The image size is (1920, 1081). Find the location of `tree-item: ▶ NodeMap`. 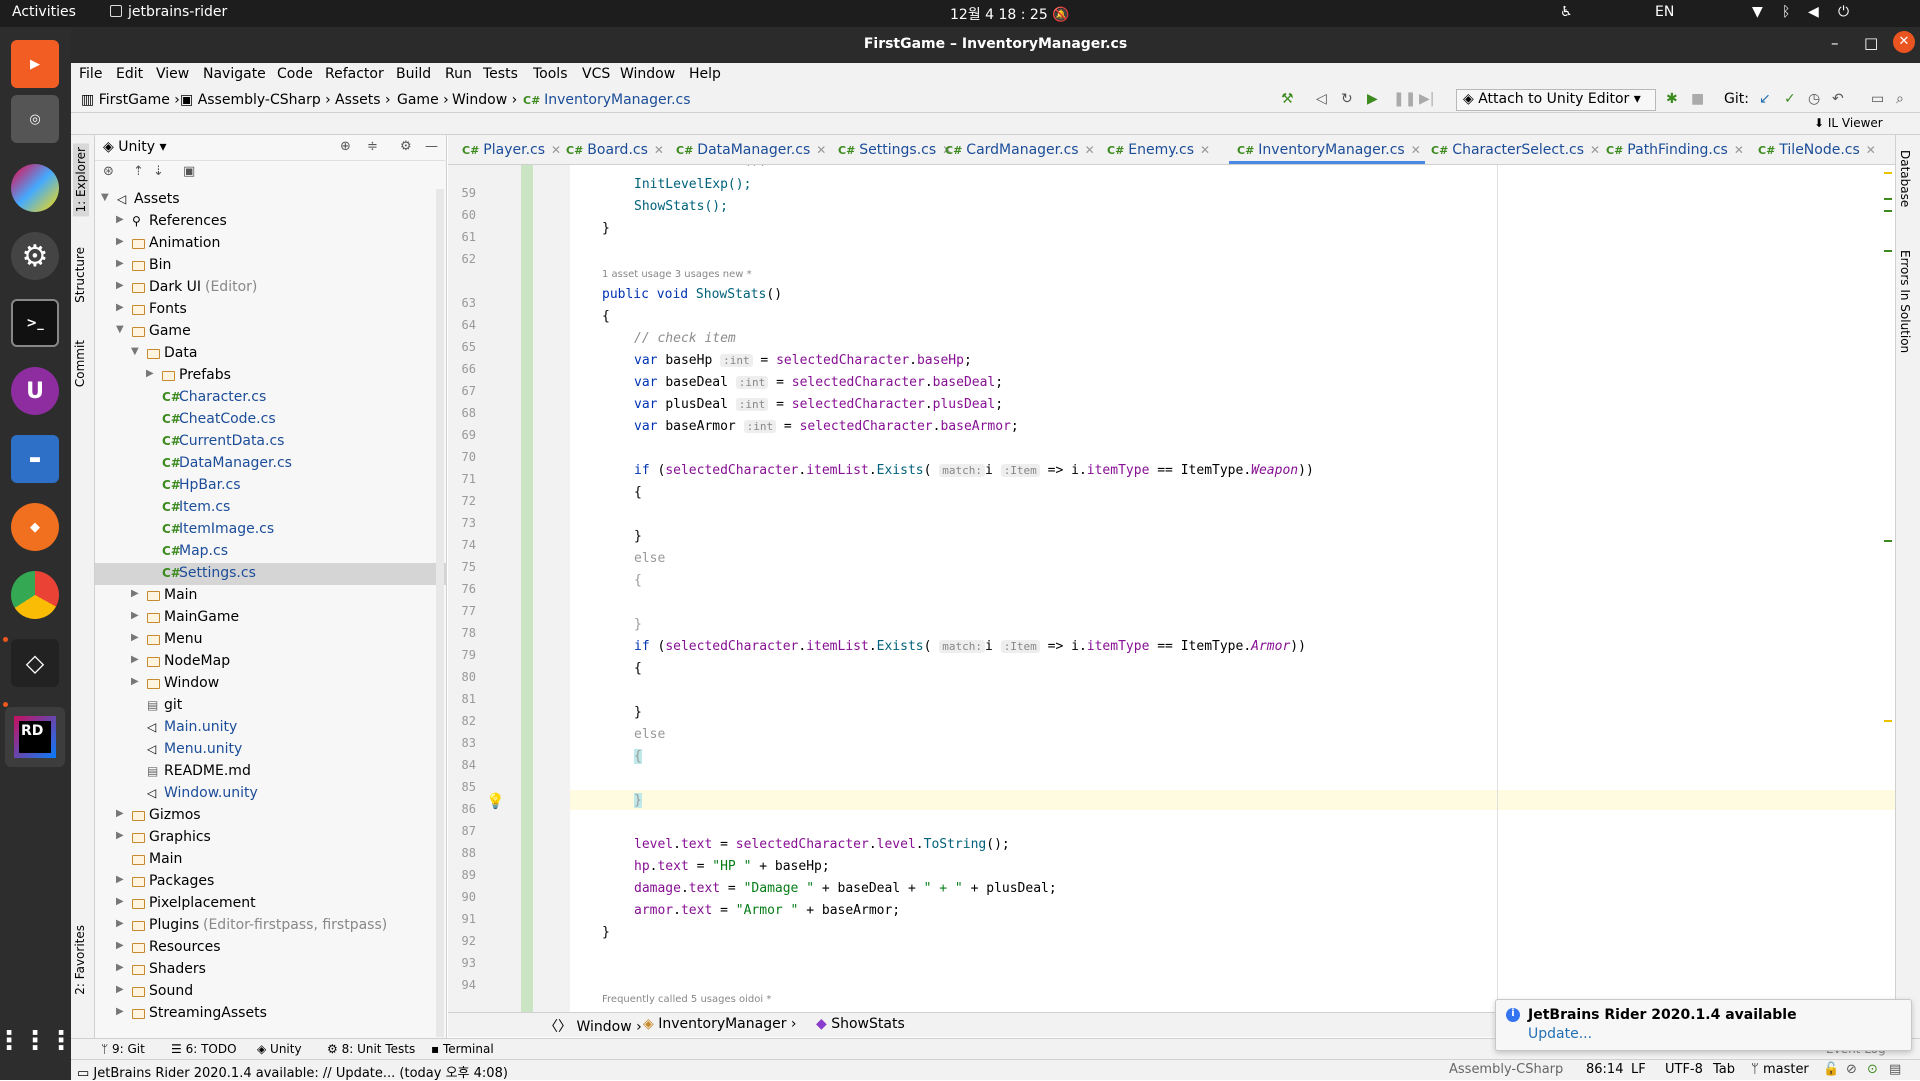

tree-item: ▶ NodeMap is located at coordinates (271, 662).